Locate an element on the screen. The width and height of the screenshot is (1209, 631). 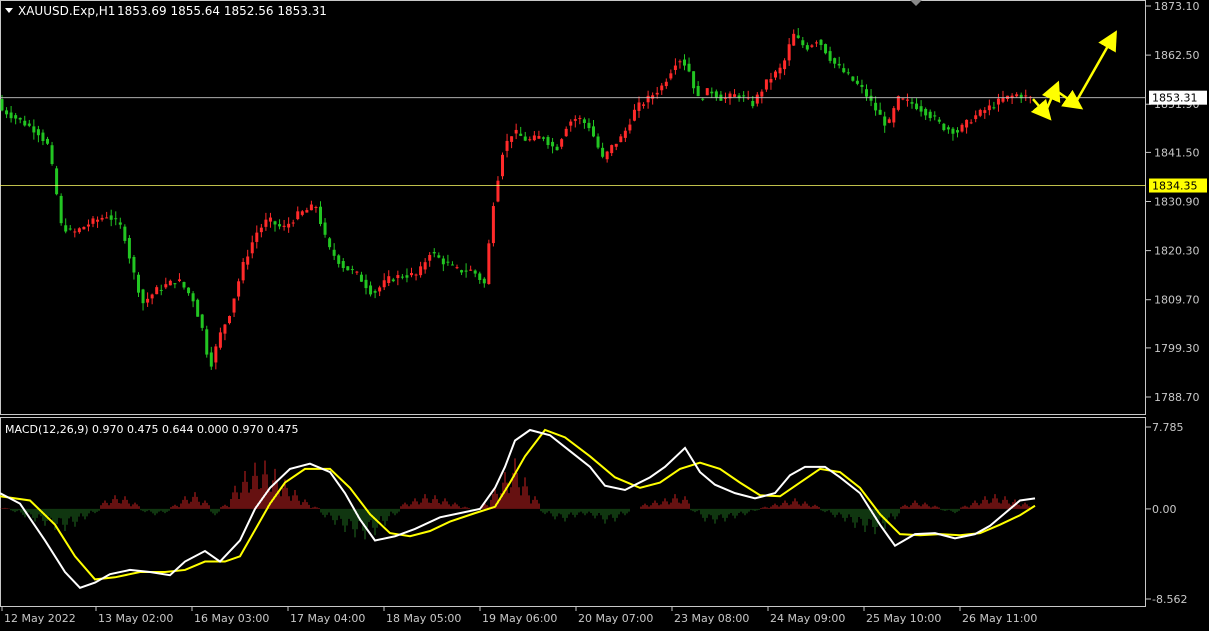
price-tick-label: 1862.50 is located at coordinates (1177, 55).